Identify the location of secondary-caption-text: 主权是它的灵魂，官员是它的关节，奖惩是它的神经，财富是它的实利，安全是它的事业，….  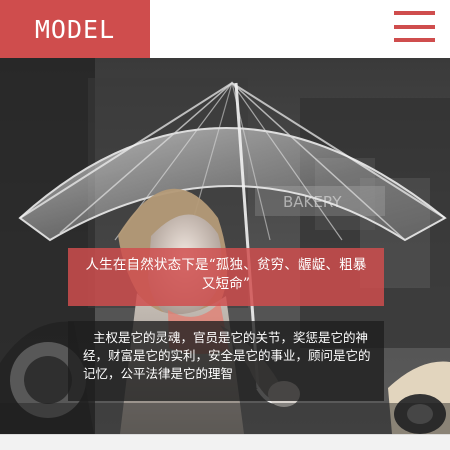
(227, 355).